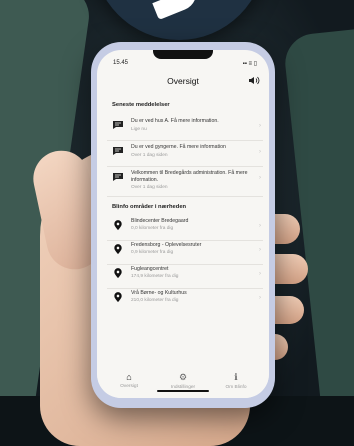 The image size is (354, 446). What do you see at coordinates (183, 81) in the screenshot?
I see `page-title: Oversigt` at bounding box center [183, 81].